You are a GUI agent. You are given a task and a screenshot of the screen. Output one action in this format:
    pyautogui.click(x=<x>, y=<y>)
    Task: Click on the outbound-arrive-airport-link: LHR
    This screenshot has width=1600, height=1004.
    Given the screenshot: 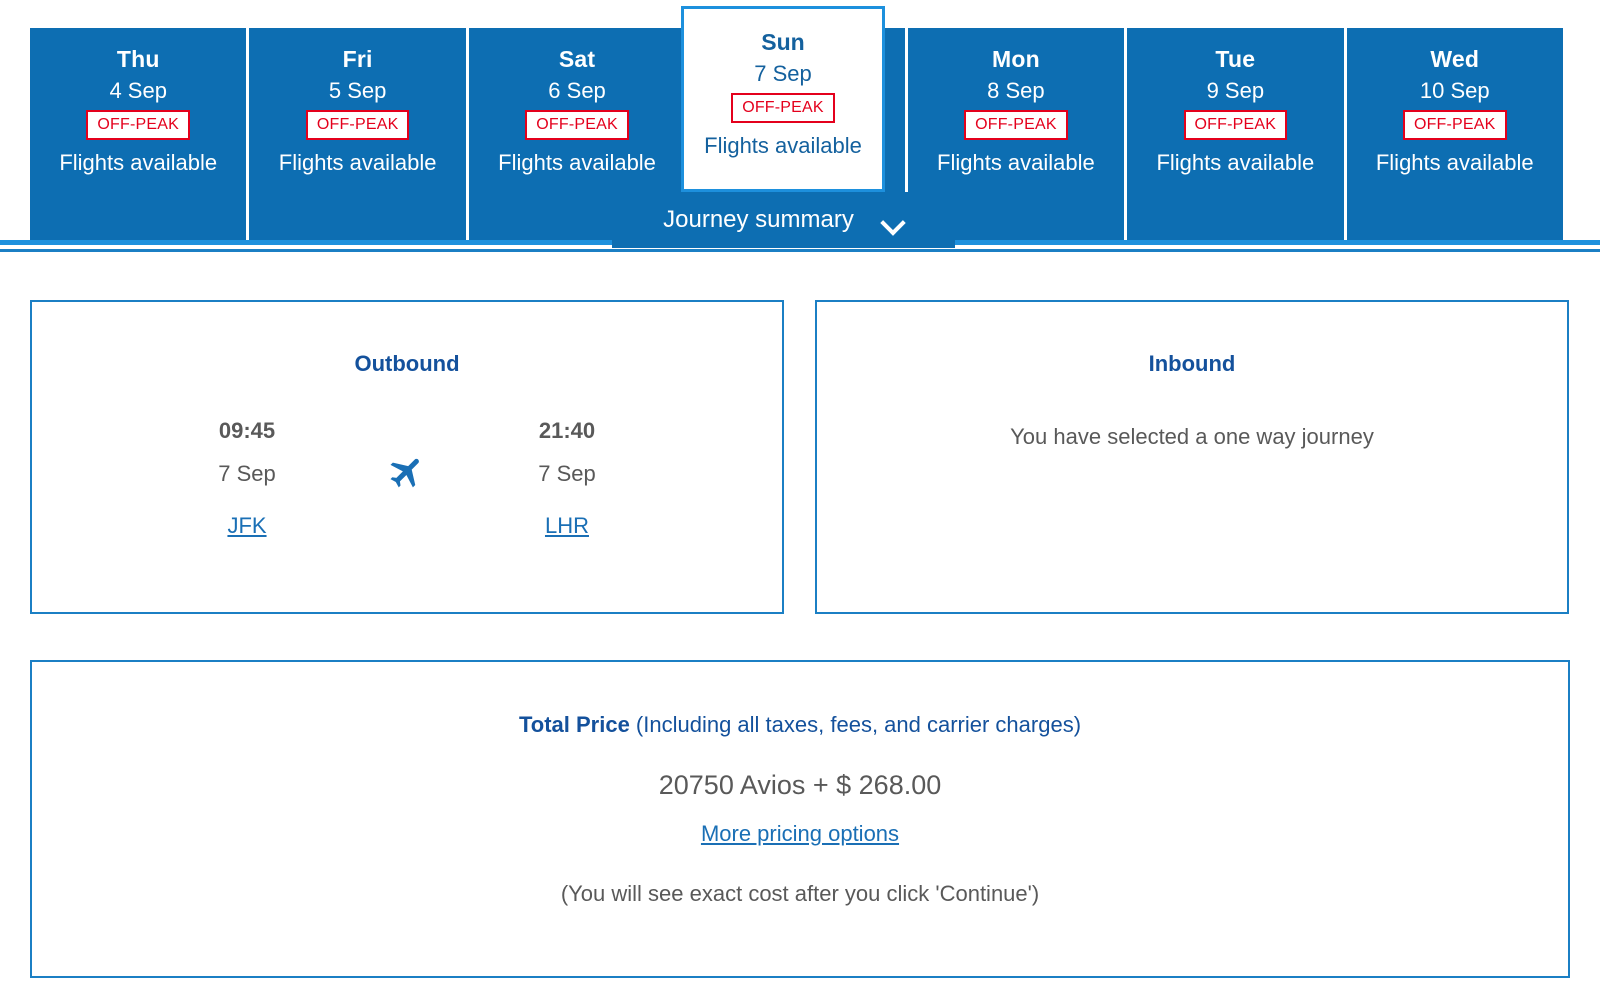 What is the action you would take?
    pyautogui.click(x=567, y=526)
    